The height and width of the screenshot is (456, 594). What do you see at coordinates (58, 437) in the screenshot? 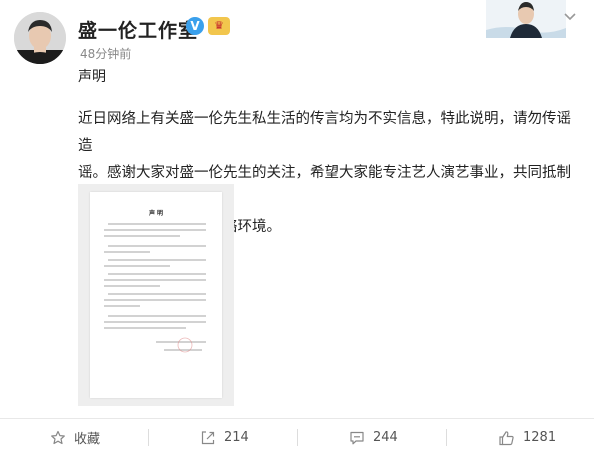
I see `star-icon` at bounding box center [58, 437].